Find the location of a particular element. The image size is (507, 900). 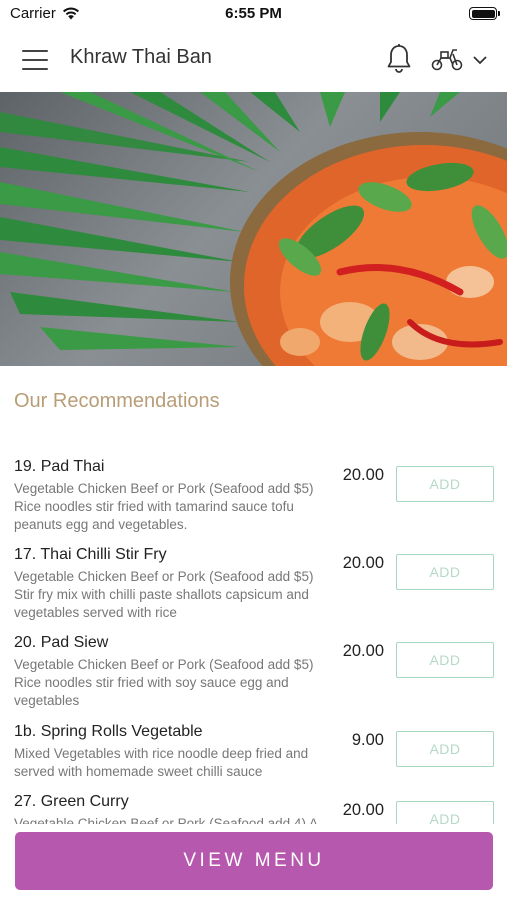

app-header: Khraw Thai Ban is located at coordinates (253, 60).